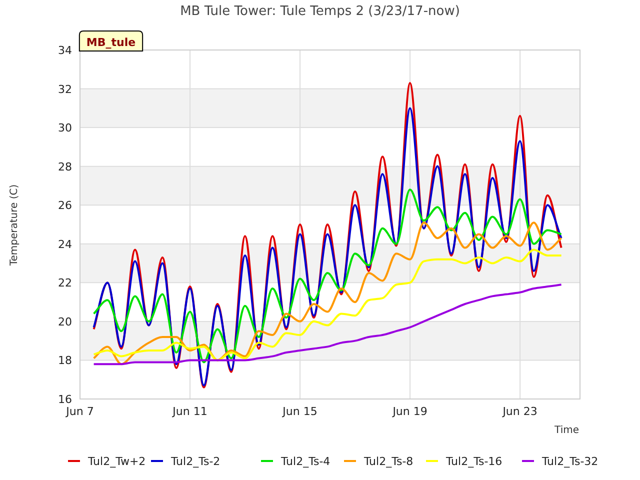 The width and height of the screenshot is (640, 480). I want to click on chart-title: MB Tule Tower: Tule Temps 2 (3/23/17-now), so click(320, 11).